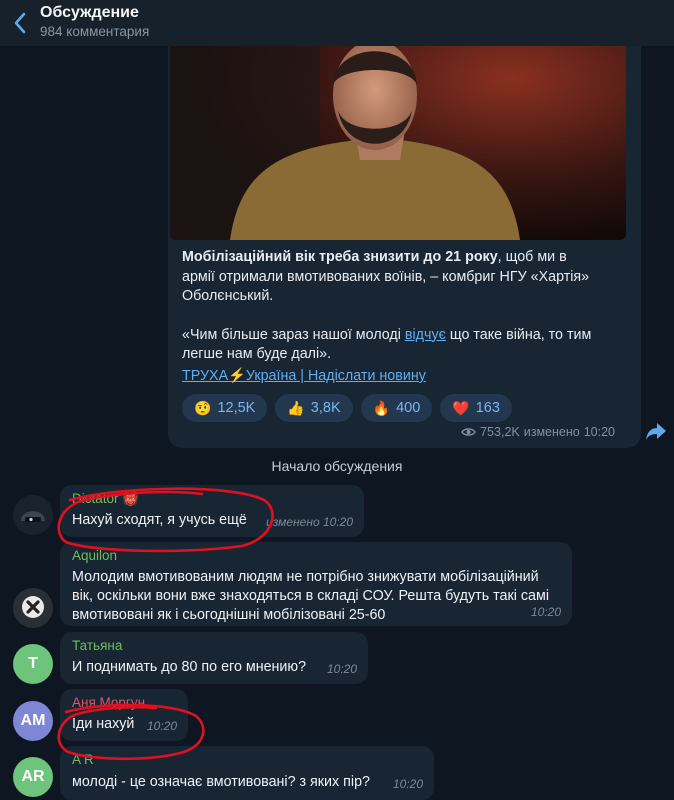 The width and height of the screenshot is (674, 800). What do you see at coordinates (293, 334) in the screenshot?
I see `post-quote-start: «Чим більше зараз нашої молоді` at bounding box center [293, 334].